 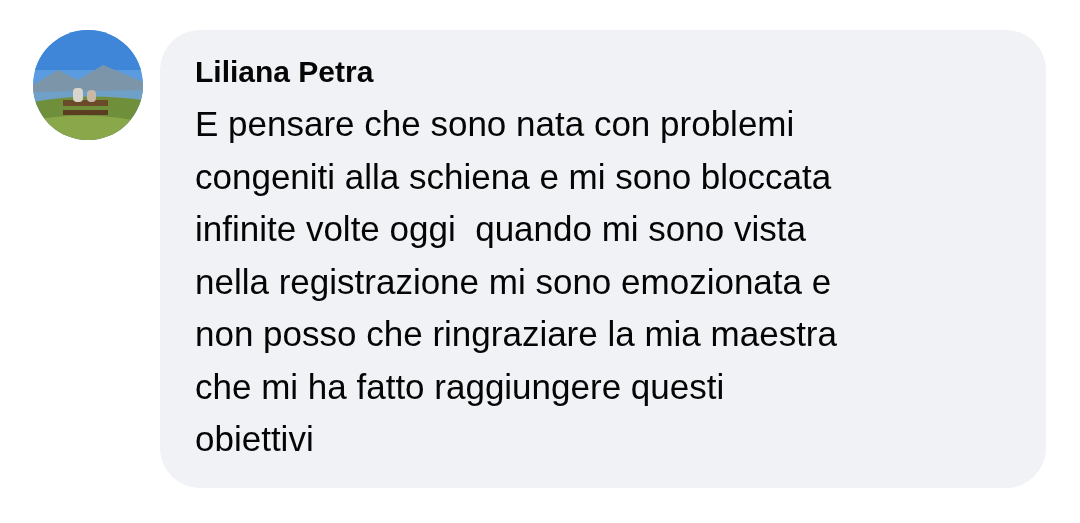 I want to click on author-name: Liliana Petra, so click(x=284, y=72).